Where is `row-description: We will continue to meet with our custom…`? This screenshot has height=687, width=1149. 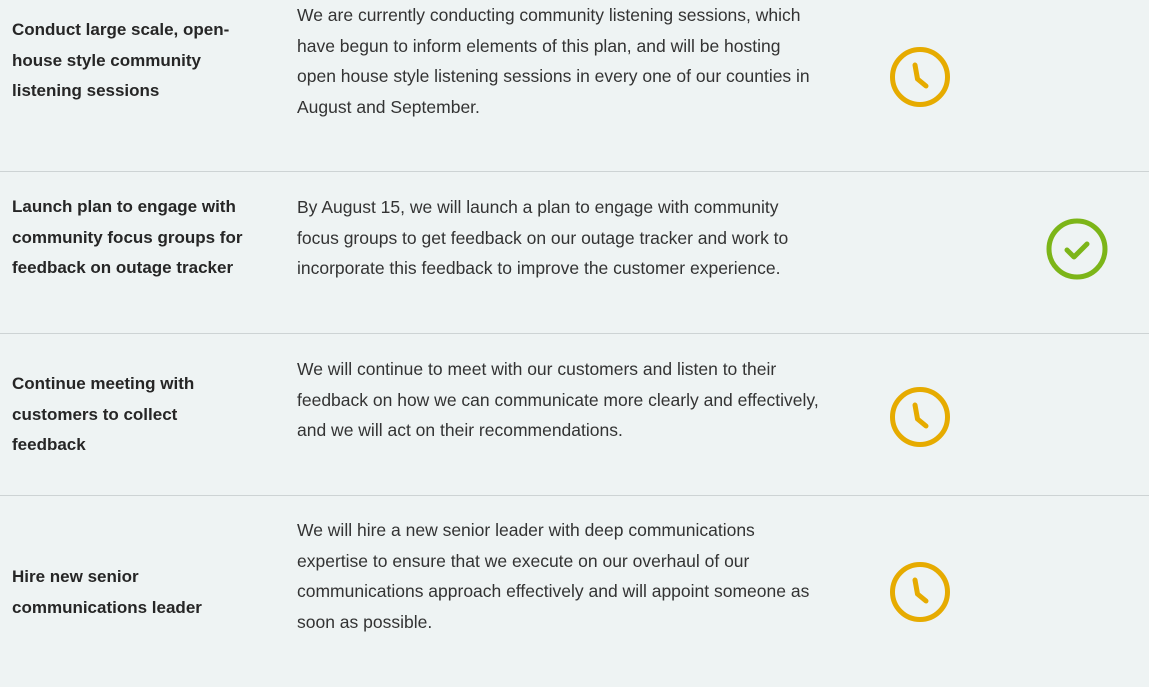 row-description: We will continue to meet with our custom… is located at coordinates (558, 399).